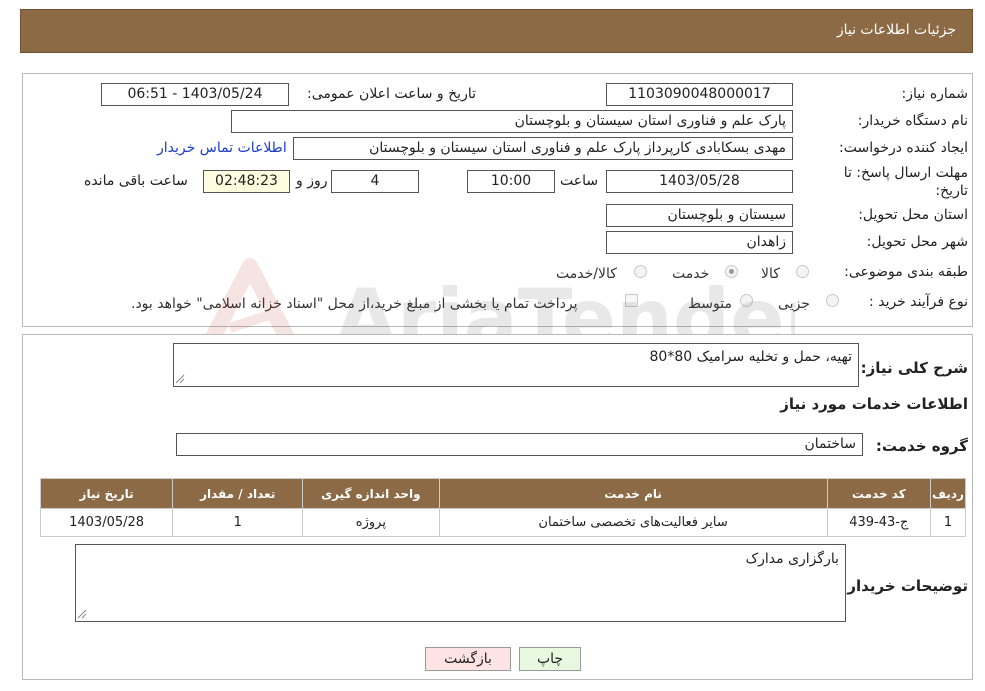  What do you see at coordinates (699, 181) in the screenshot?
I see `deadline-date-field: 1403/05/28` at bounding box center [699, 181].